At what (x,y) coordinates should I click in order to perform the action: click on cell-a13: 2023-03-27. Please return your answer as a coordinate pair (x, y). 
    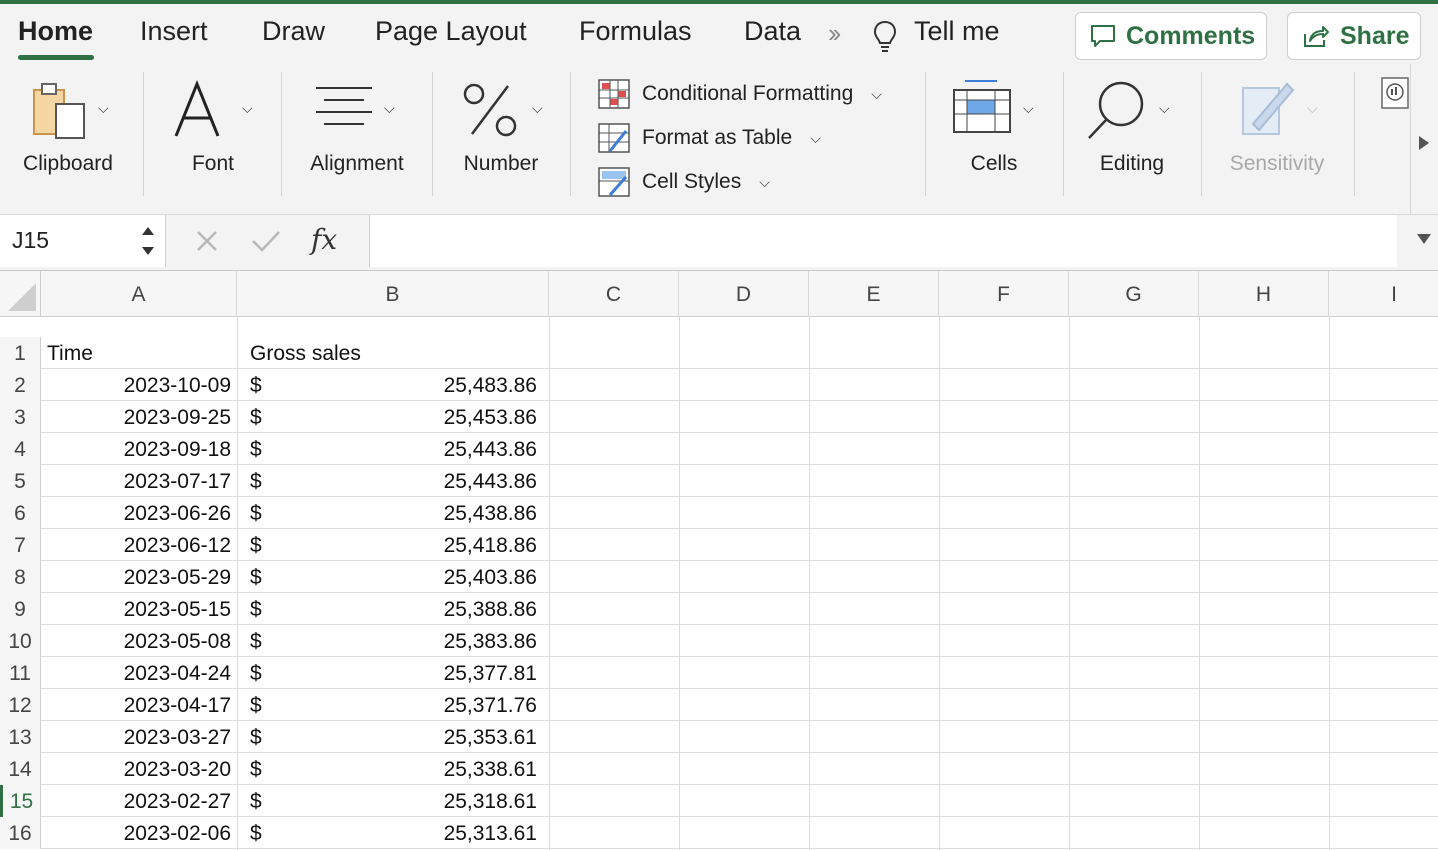
    Looking at the image, I should click on (139, 737).